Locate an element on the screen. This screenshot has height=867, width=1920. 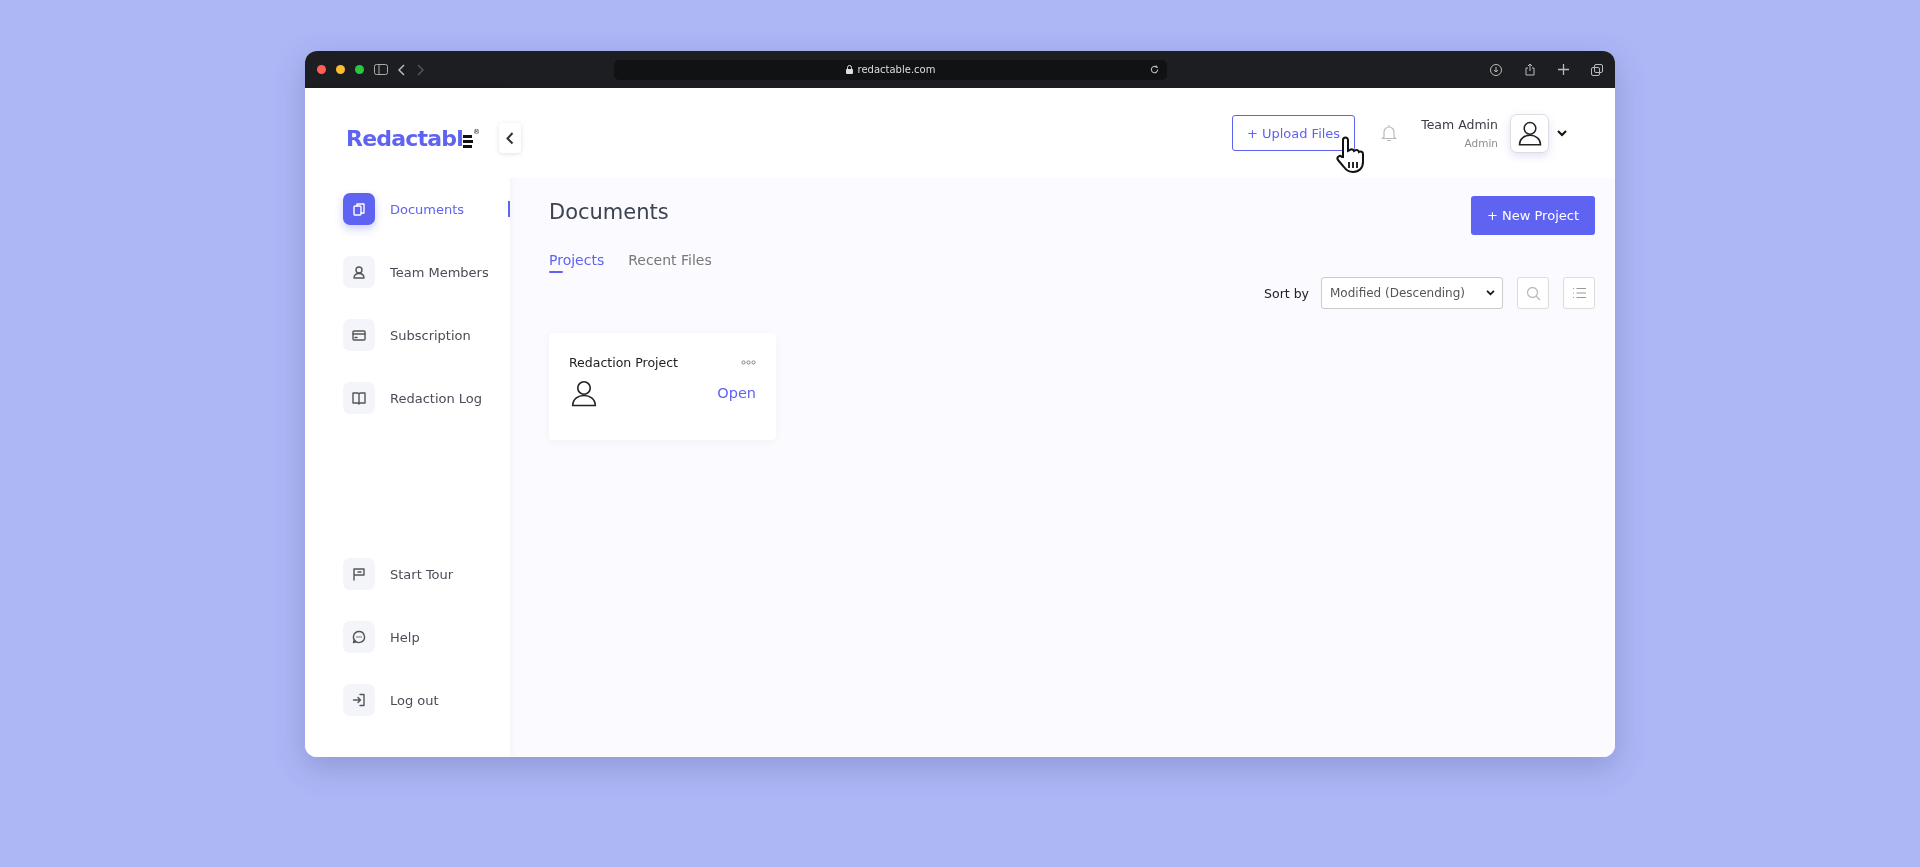
sidebar-toggle-icon is located at coordinates (381, 69).